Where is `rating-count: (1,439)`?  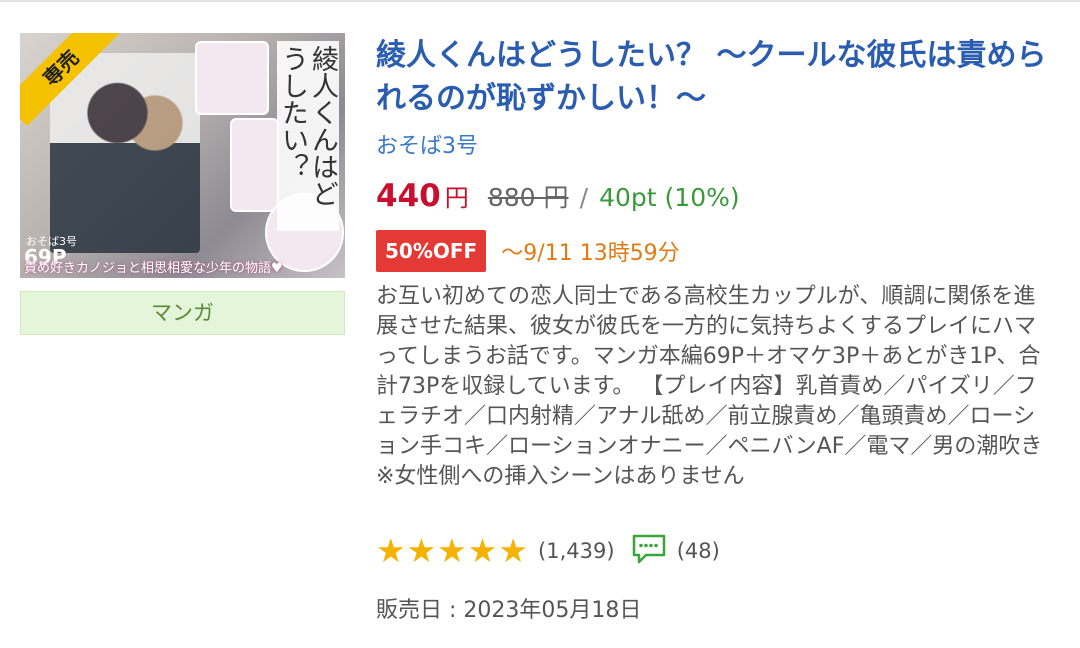
rating-count: (1,439) is located at coordinates (576, 550).